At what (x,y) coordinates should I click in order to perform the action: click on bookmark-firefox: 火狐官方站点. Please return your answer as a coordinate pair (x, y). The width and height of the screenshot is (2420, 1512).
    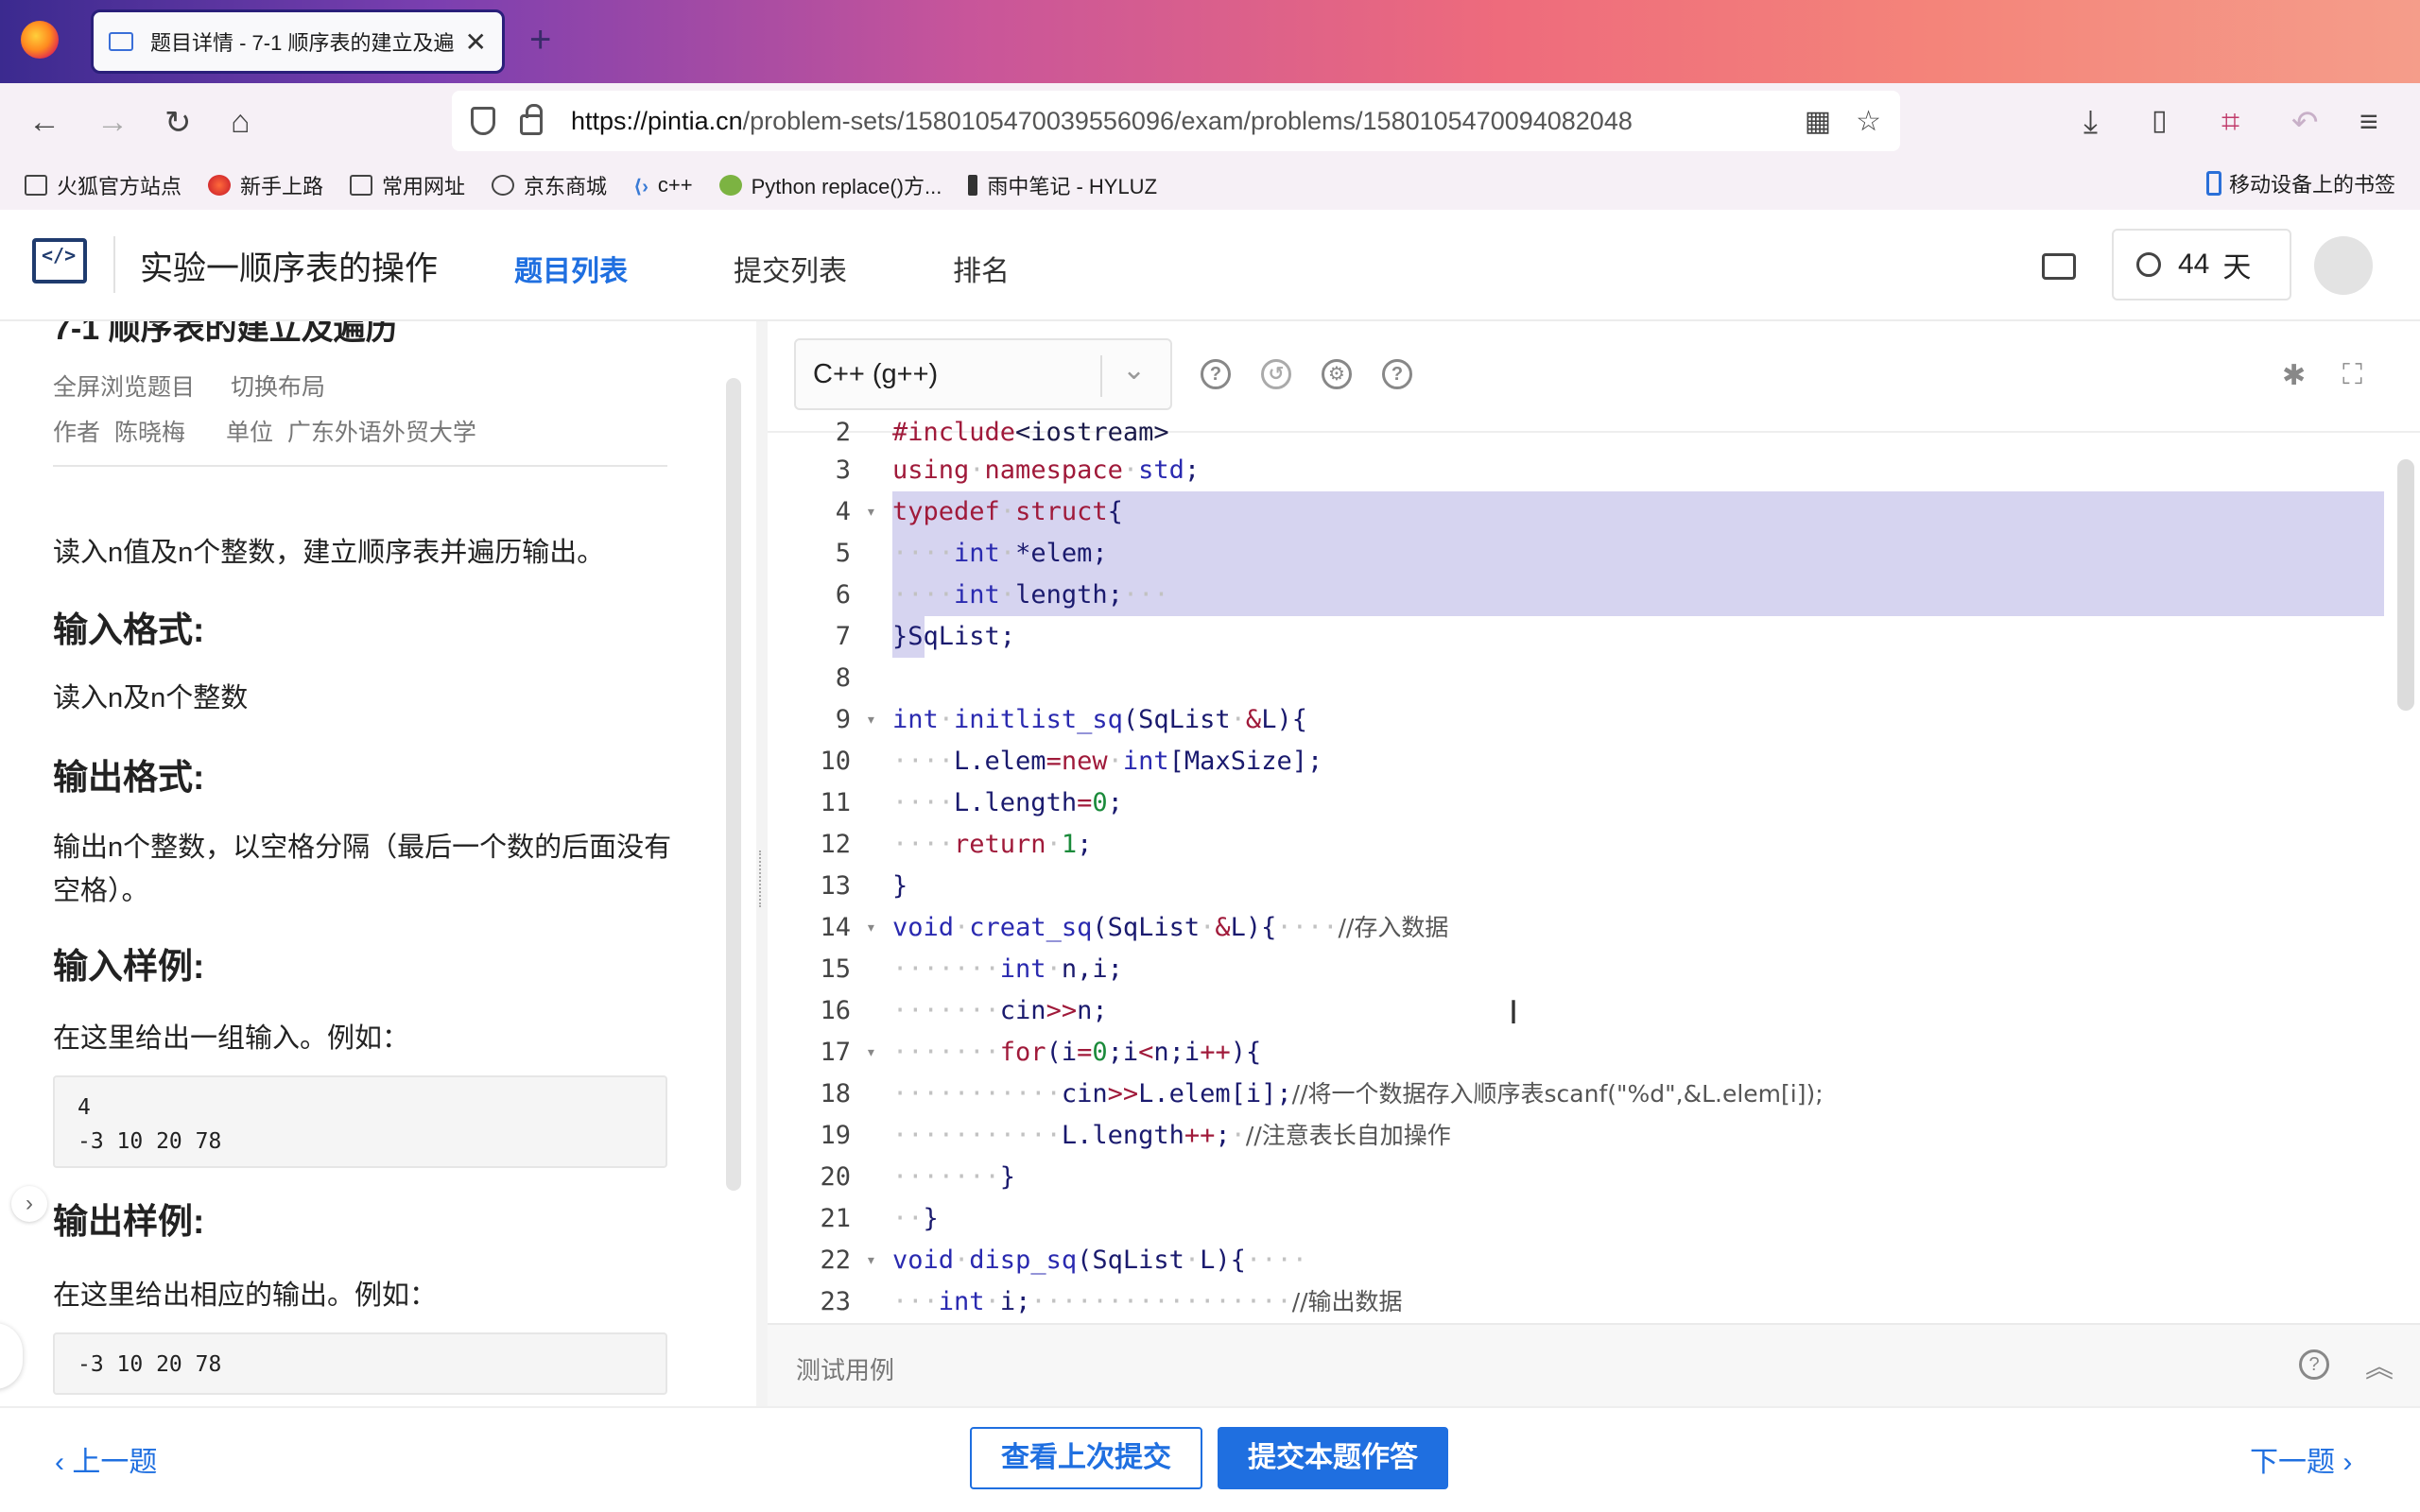
    Looking at the image, I should click on (103, 185).